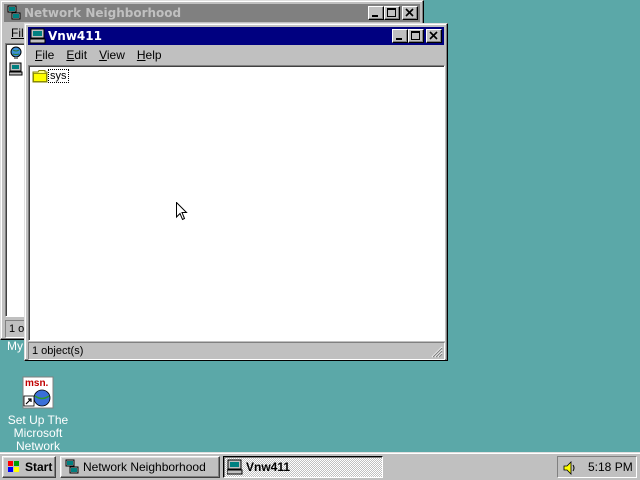  I want to click on menu-view: View, so click(112, 55).